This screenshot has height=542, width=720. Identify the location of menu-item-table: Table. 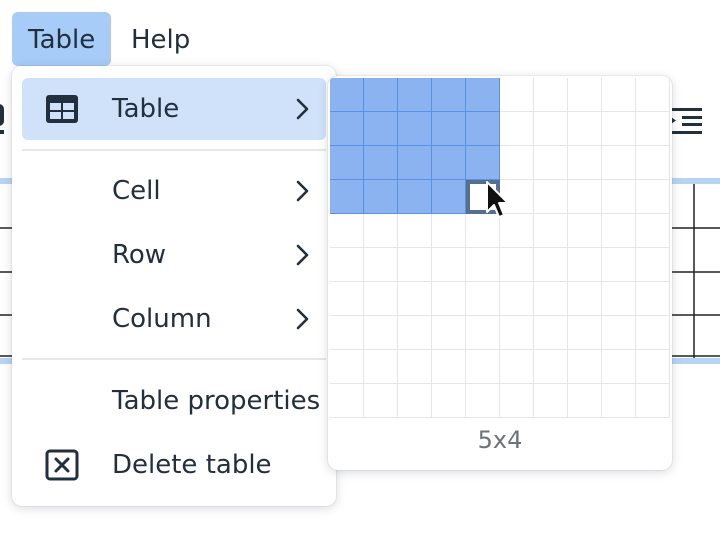
(174, 109).